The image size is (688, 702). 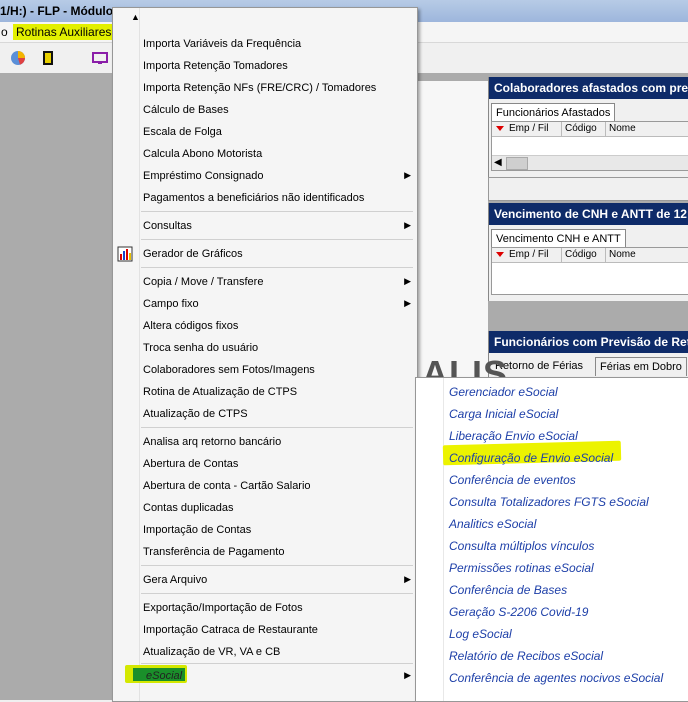 I want to click on submenu-item-label: Relatório de Recibos eSocial, so click(x=526, y=656).